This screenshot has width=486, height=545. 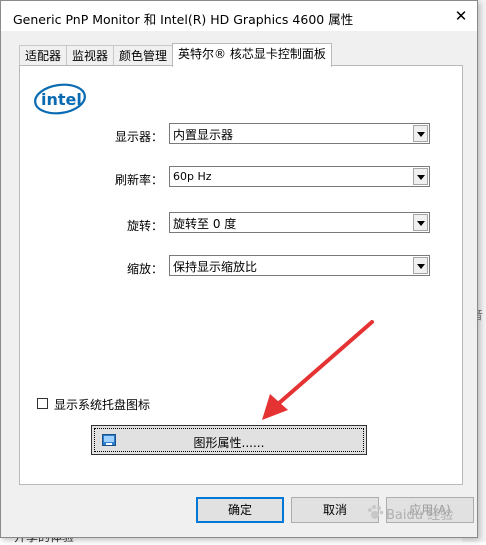 I want to click on scaling-select: 保持显示缩放比, so click(x=299, y=265).